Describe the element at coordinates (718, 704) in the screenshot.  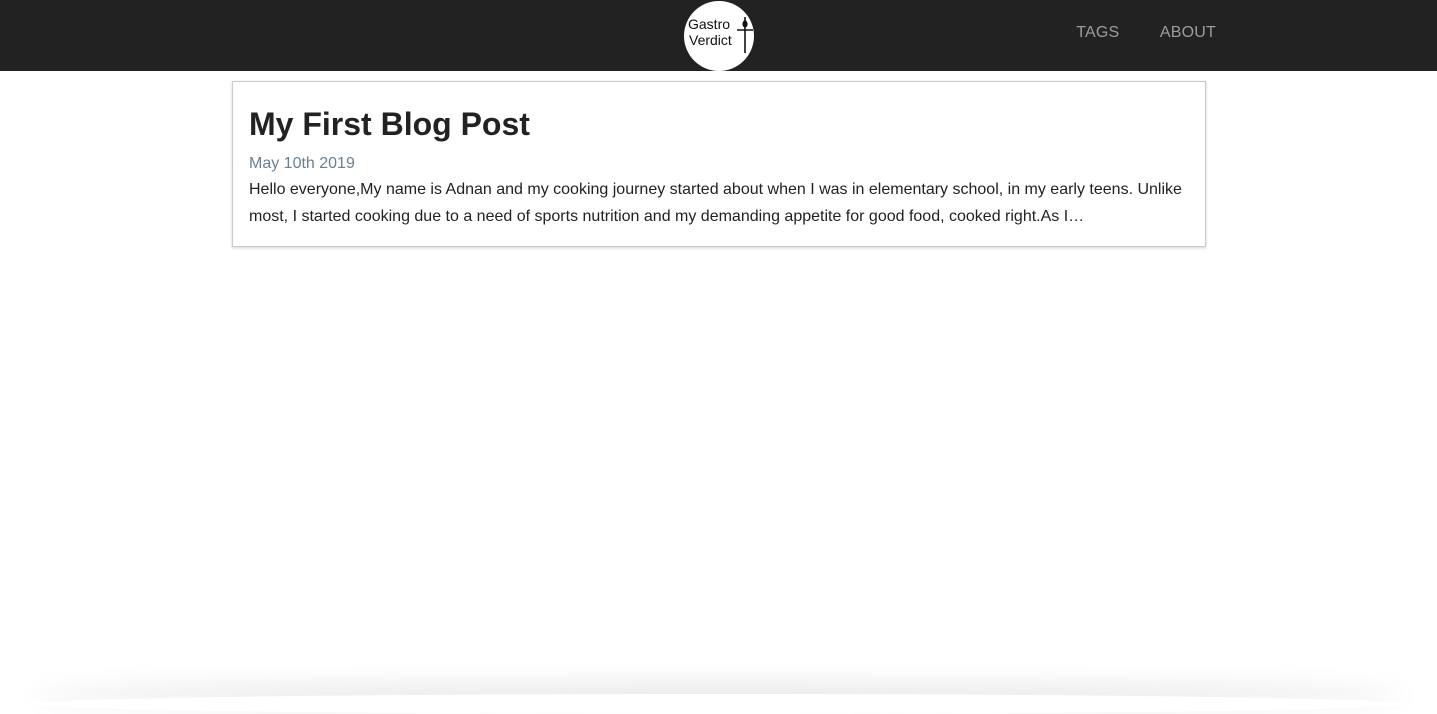
I see `footer-shadow` at that location.